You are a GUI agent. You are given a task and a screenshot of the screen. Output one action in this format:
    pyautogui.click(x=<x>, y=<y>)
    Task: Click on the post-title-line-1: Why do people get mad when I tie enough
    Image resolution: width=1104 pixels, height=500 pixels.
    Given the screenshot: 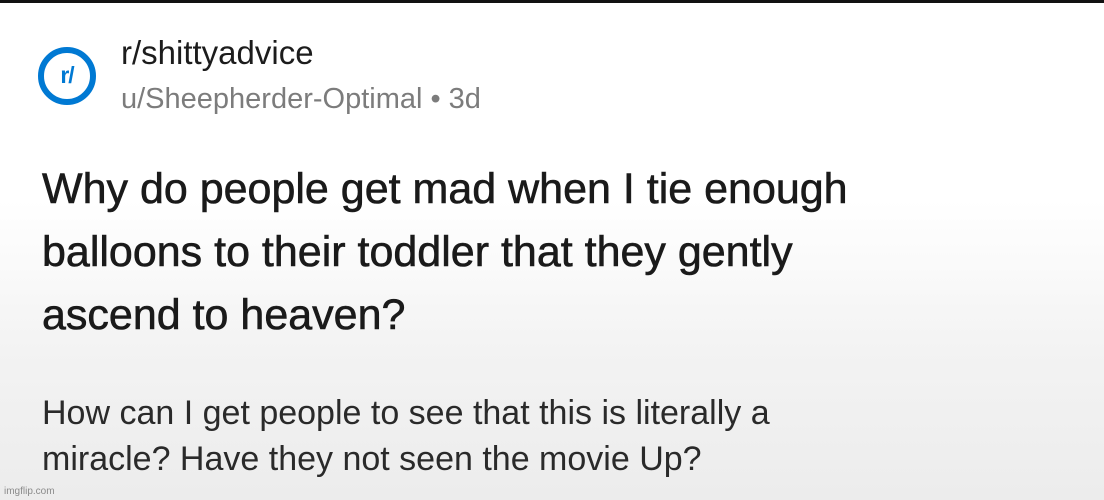 What is the action you would take?
    pyautogui.click(x=445, y=189)
    